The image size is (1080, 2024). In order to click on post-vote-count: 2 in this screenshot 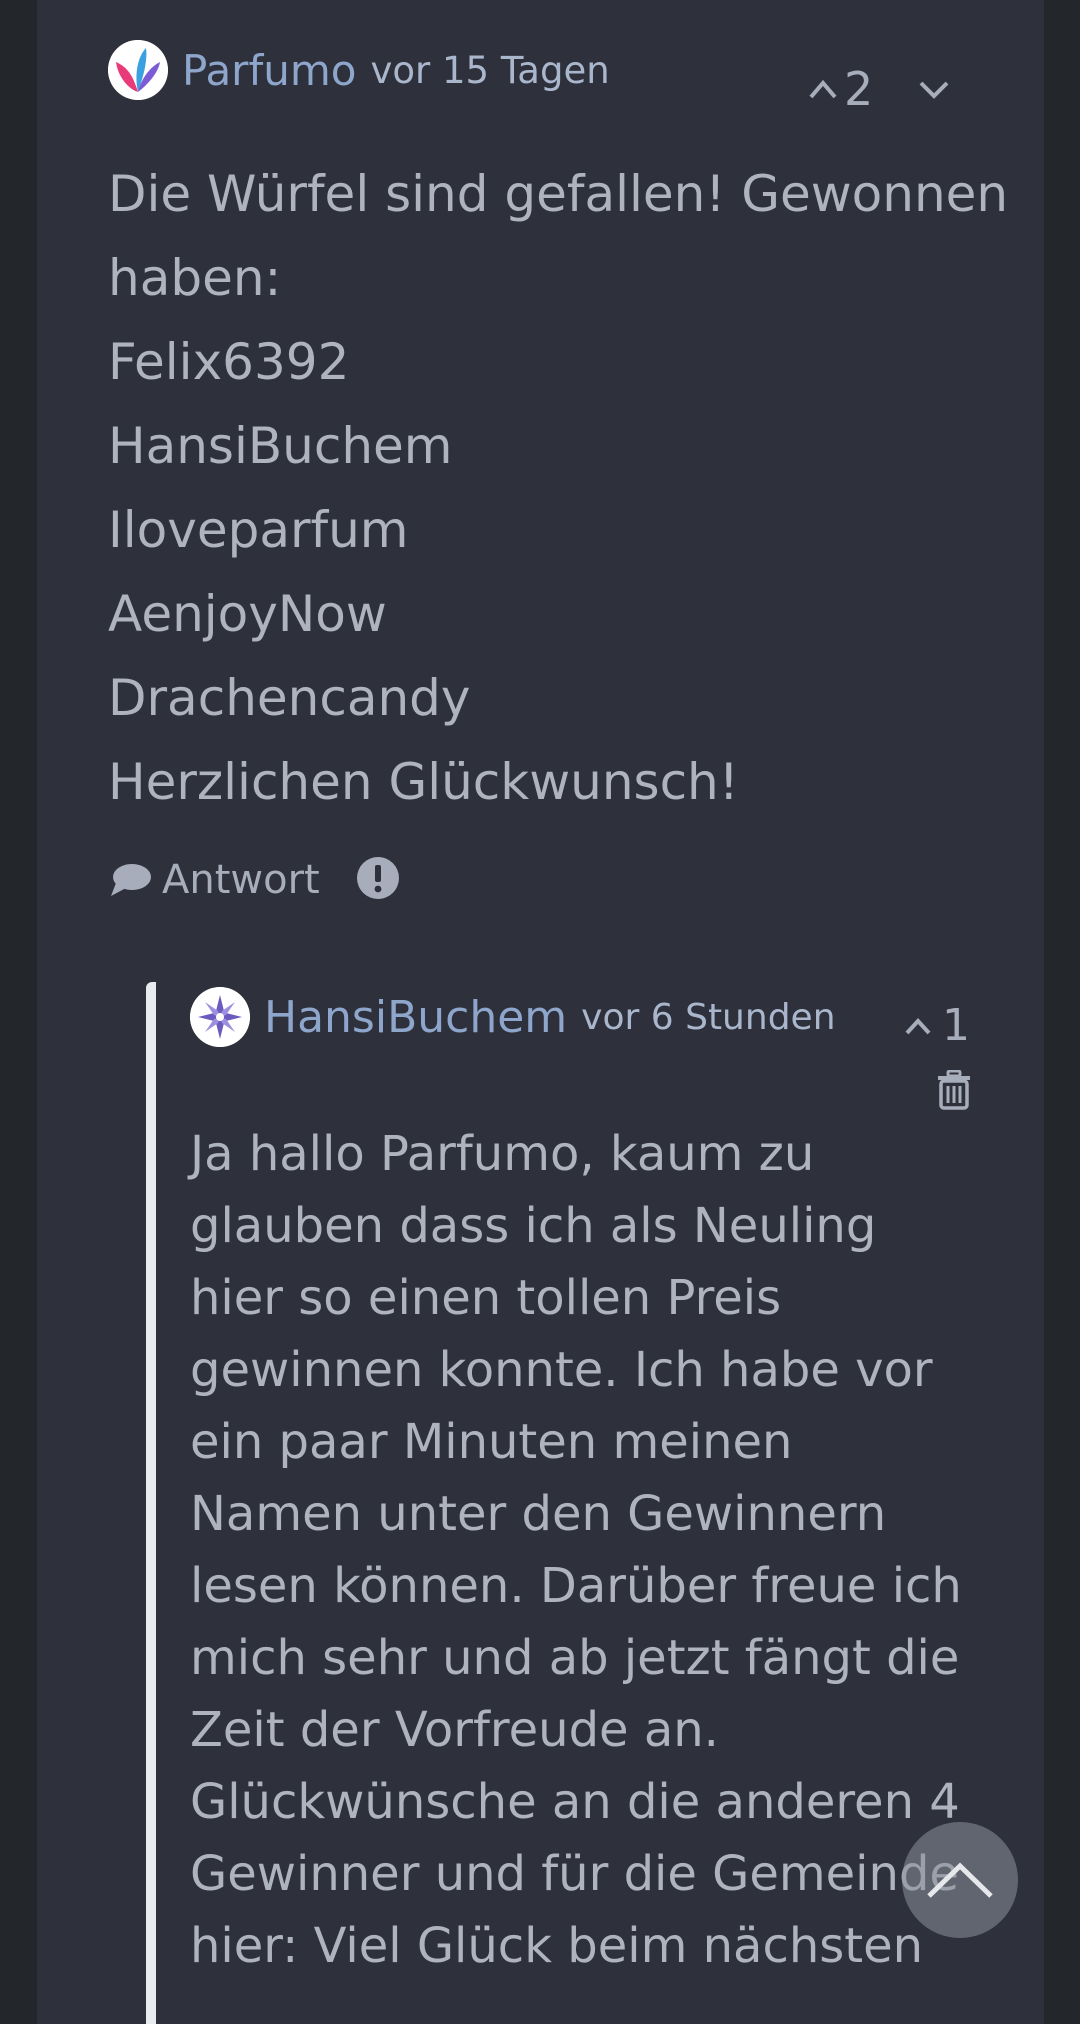, I will do `click(859, 89)`.